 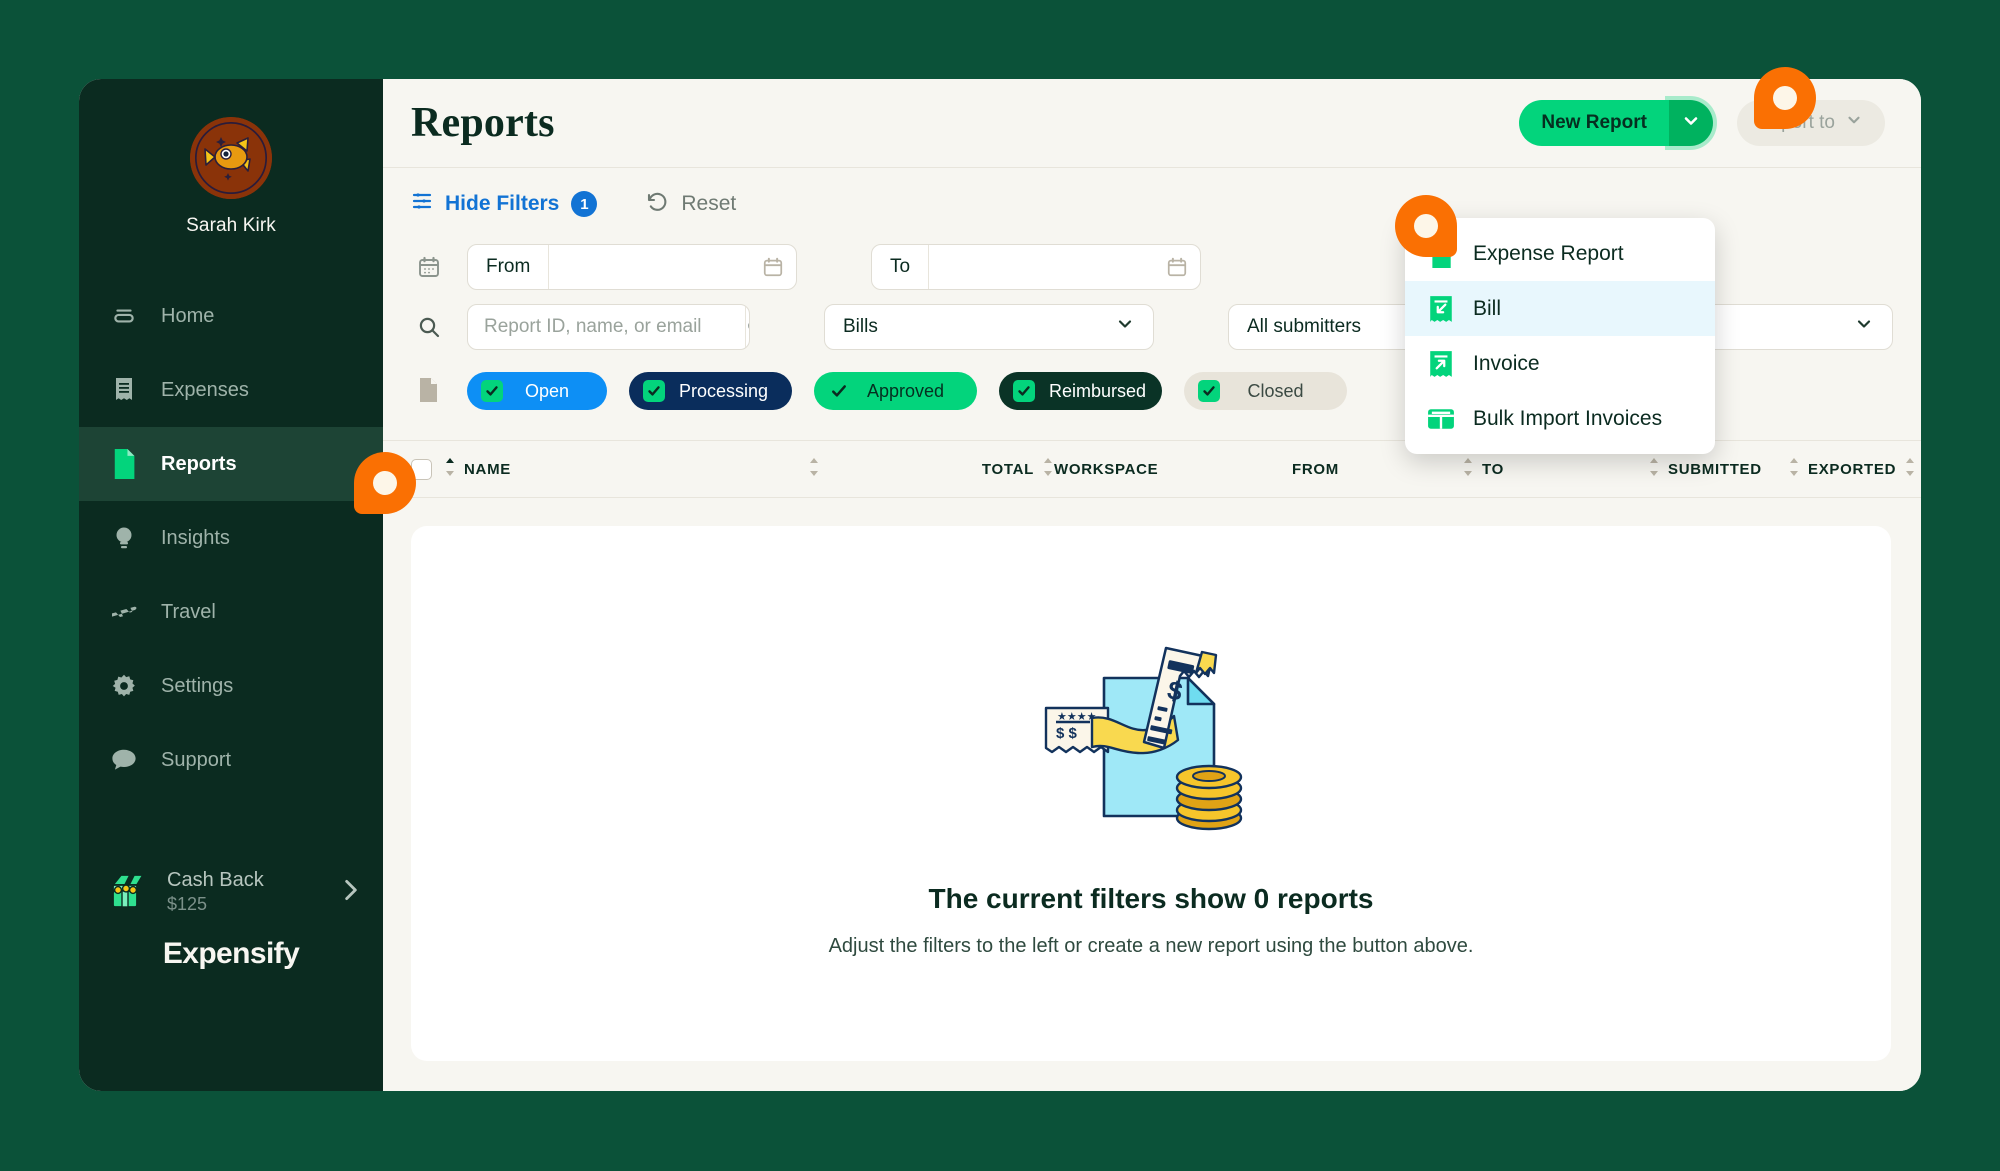 I want to click on sidebar-item-label: Support, so click(x=196, y=759).